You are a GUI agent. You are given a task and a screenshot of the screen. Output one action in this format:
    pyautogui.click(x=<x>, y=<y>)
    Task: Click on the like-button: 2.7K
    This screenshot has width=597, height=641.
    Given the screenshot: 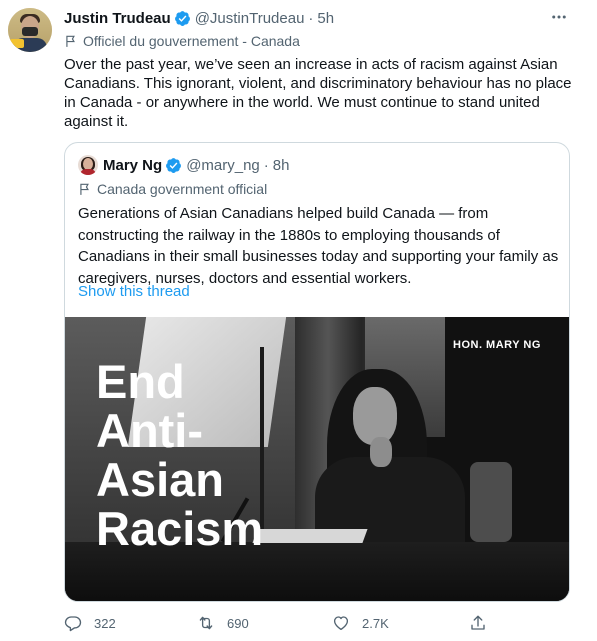 What is the action you would take?
    pyautogui.click(x=360, y=623)
    